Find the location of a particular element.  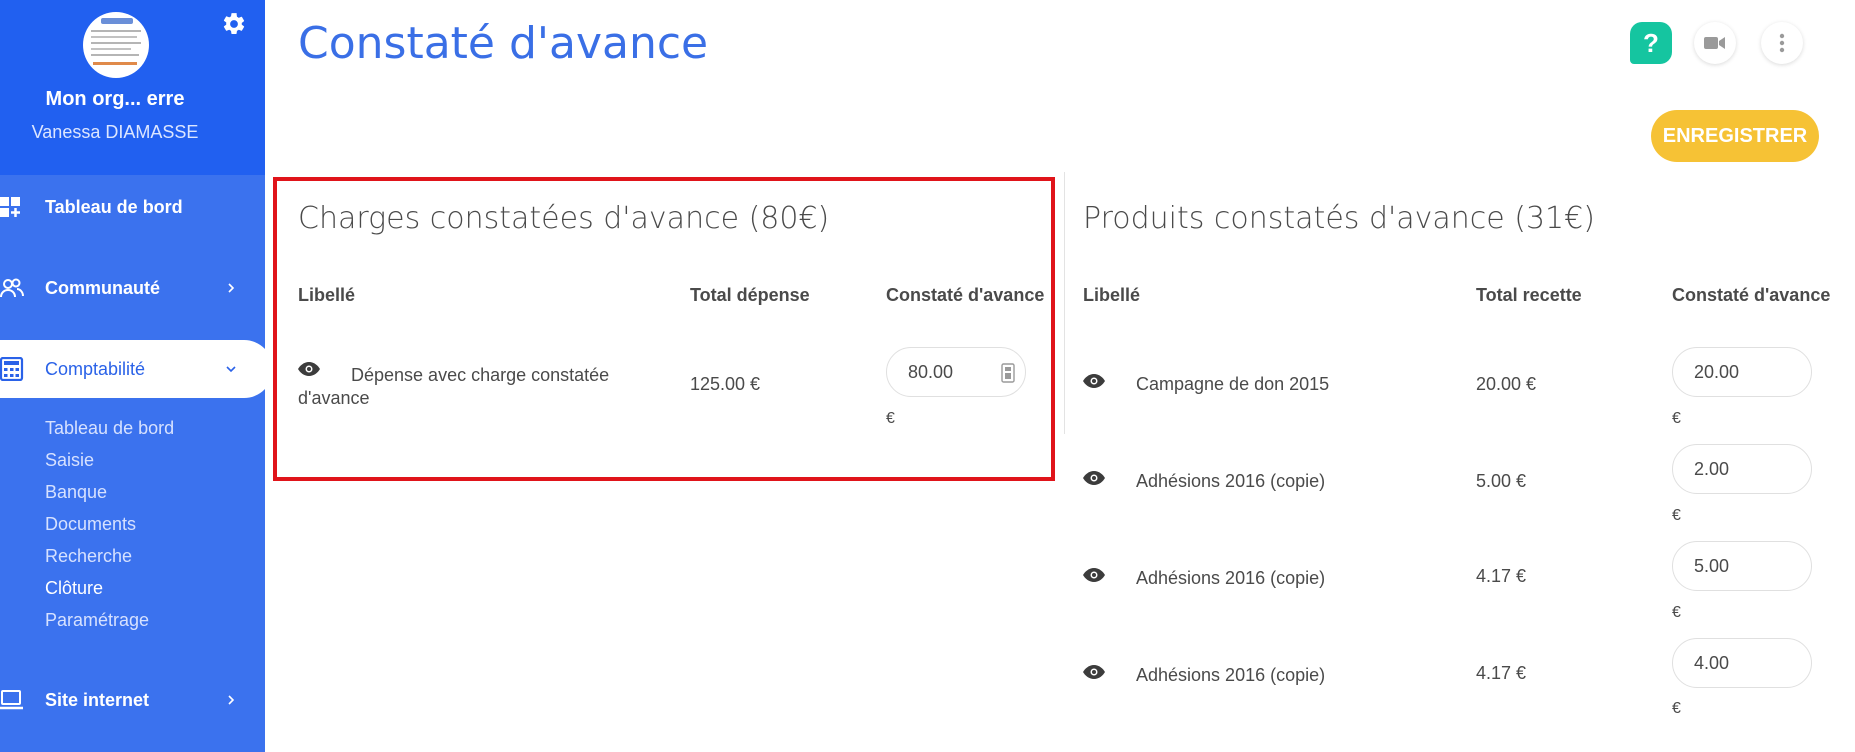

video-button is located at coordinates (1715, 43).